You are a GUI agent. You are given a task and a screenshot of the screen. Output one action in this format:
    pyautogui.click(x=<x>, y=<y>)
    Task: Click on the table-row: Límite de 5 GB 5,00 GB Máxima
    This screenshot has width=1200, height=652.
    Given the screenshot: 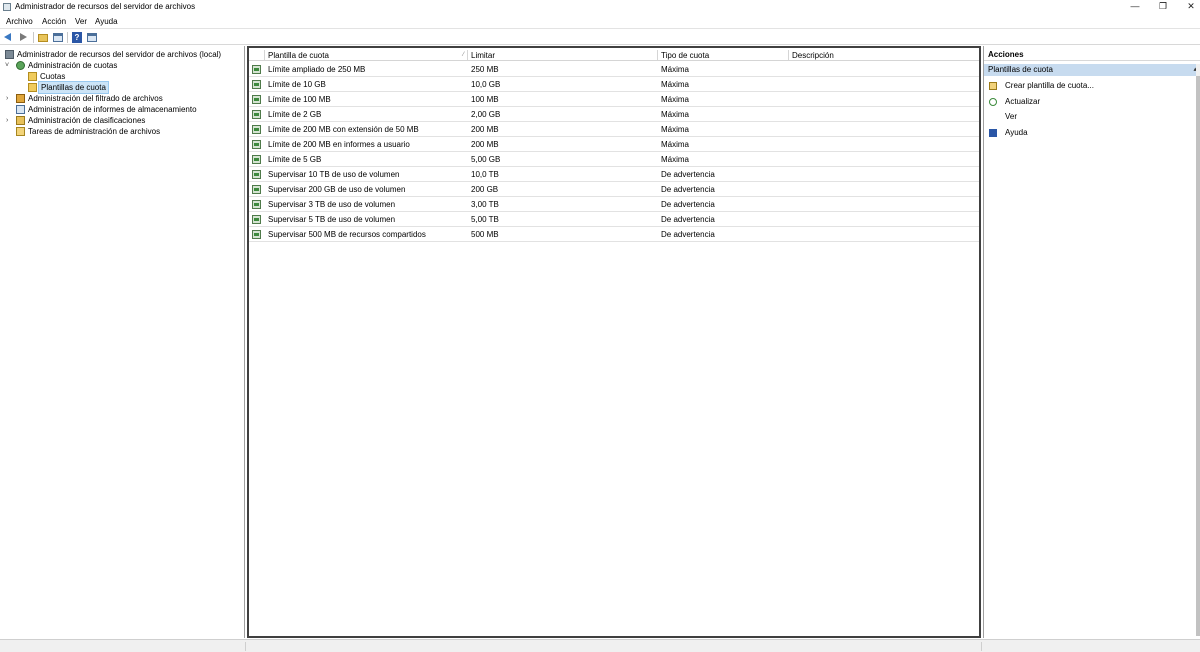 What is the action you would take?
    pyautogui.click(x=614, y=159)
    